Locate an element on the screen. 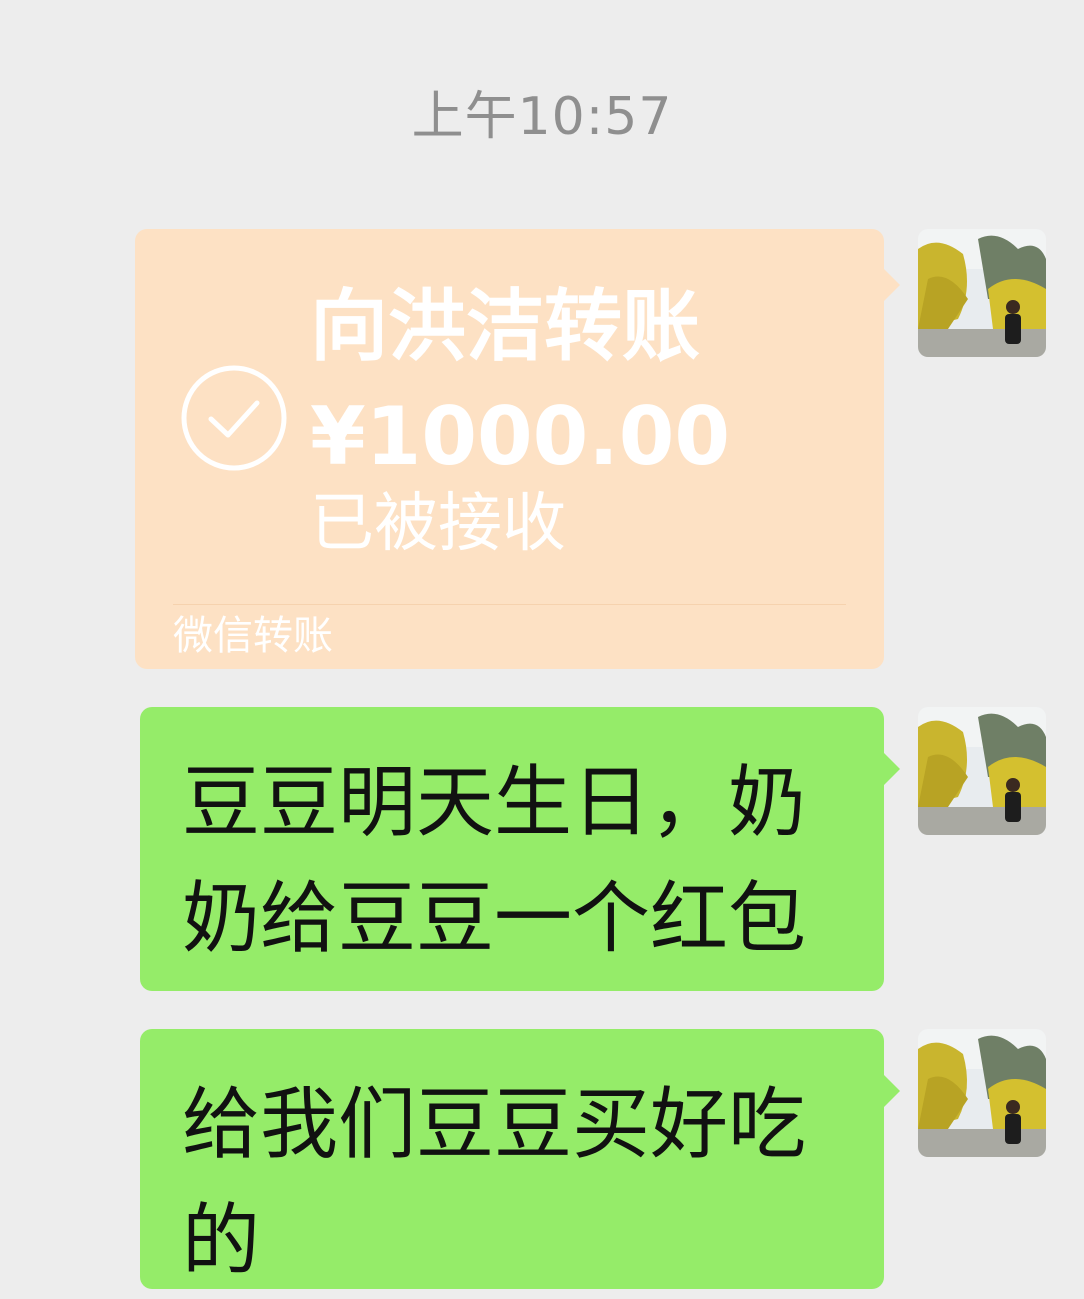 This screenshot has width=1084, height=1299. chat-message-bubble: 给我们豆豆买好吃的 is located at coordinates (520, 1159).